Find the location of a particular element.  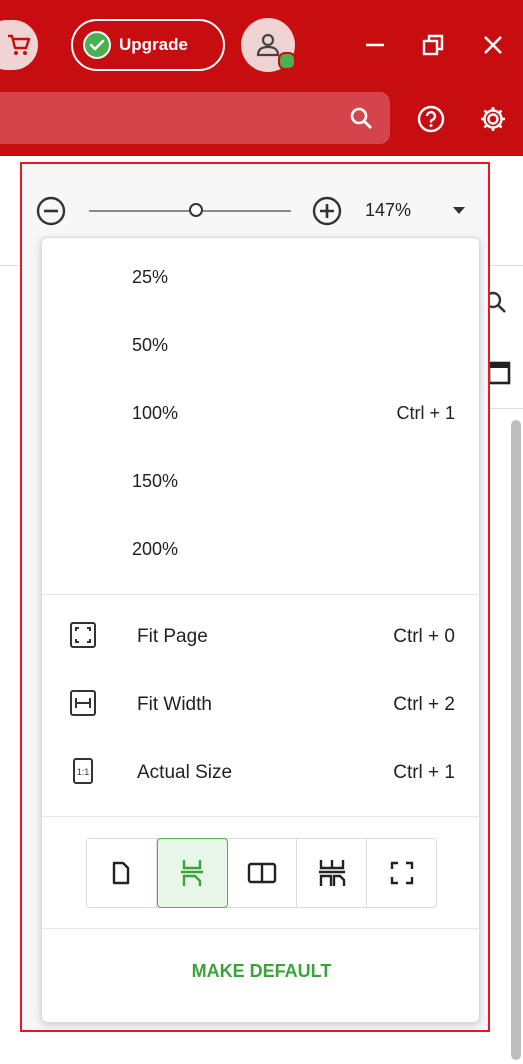

menu-item-label: 150% is located at coordinates (155, 481).